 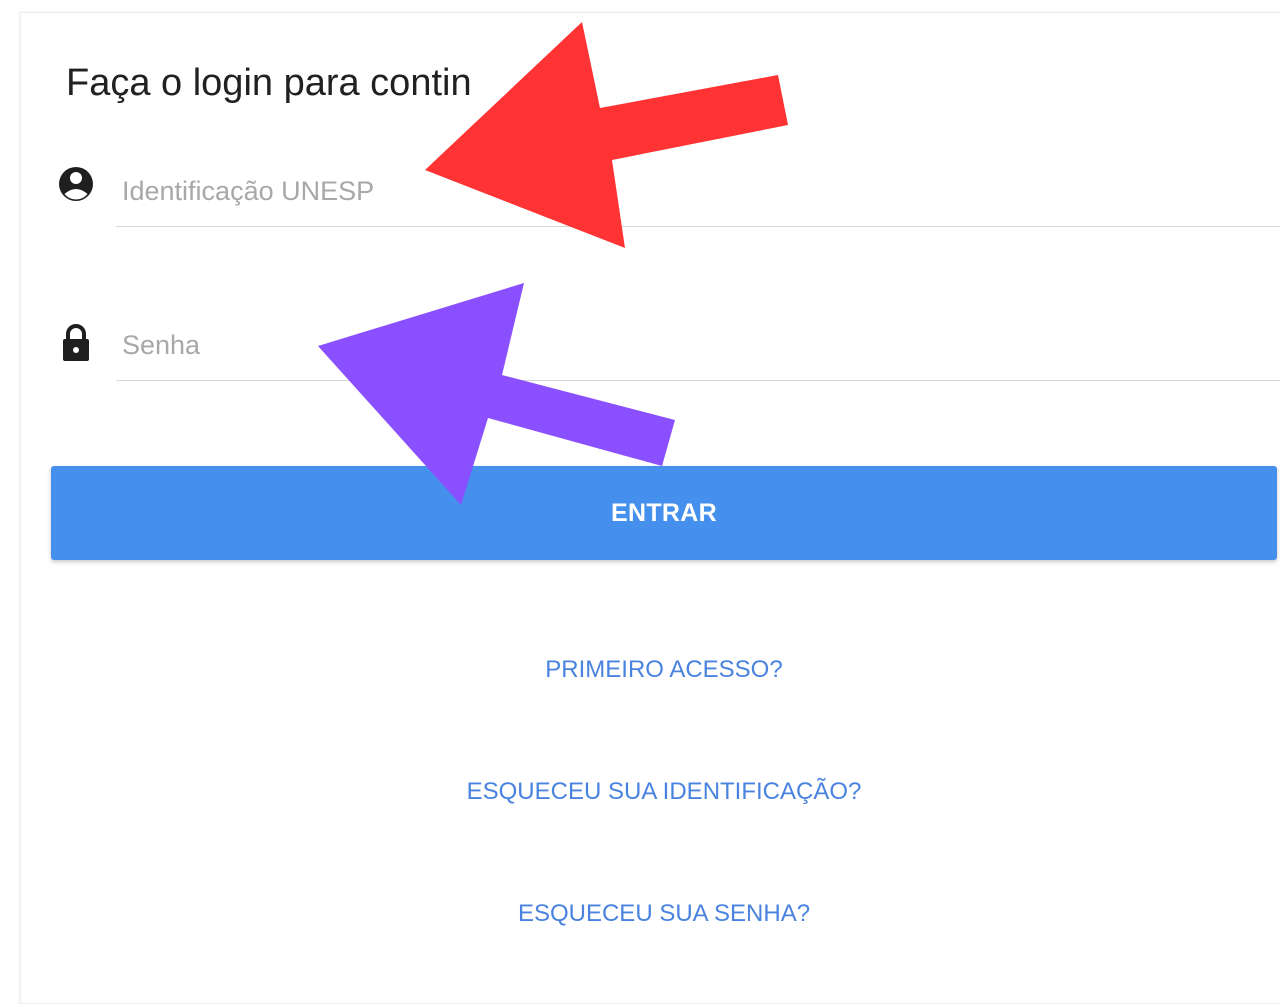 I want to click on forgot-id-link: ESQUECEU SUA IDENTIFICAÇÃO?, so click(x=664, y=792).